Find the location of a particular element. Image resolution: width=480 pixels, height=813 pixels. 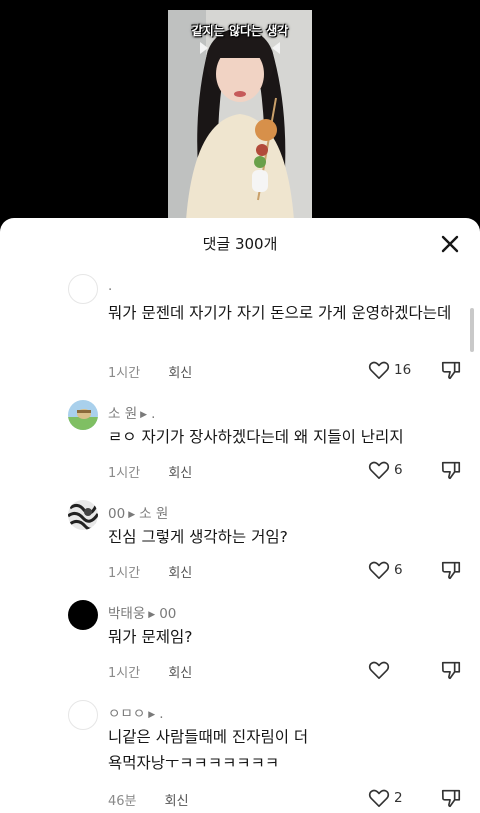

like-button is located at coordinates (381, 670).